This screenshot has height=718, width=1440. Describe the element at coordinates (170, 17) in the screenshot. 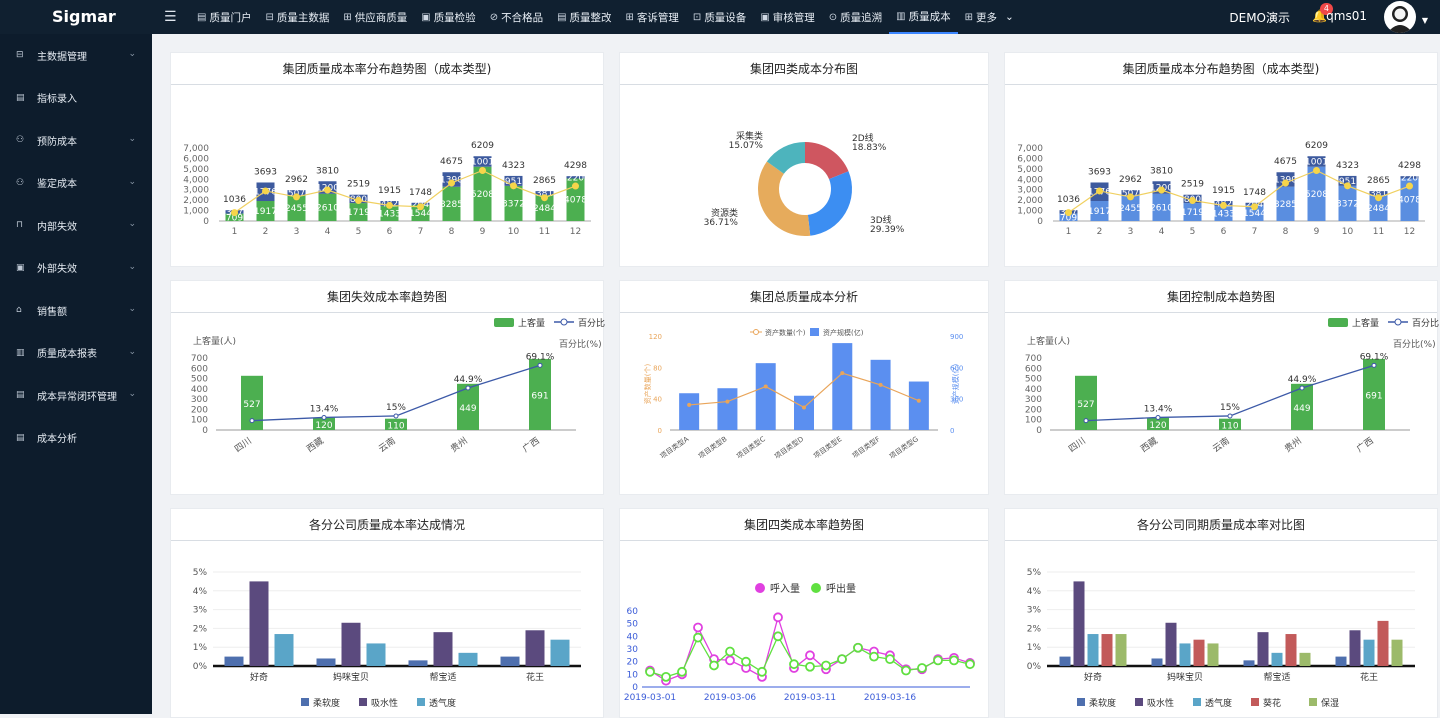

I see `menu-toggle-icon: ☰` at that location.